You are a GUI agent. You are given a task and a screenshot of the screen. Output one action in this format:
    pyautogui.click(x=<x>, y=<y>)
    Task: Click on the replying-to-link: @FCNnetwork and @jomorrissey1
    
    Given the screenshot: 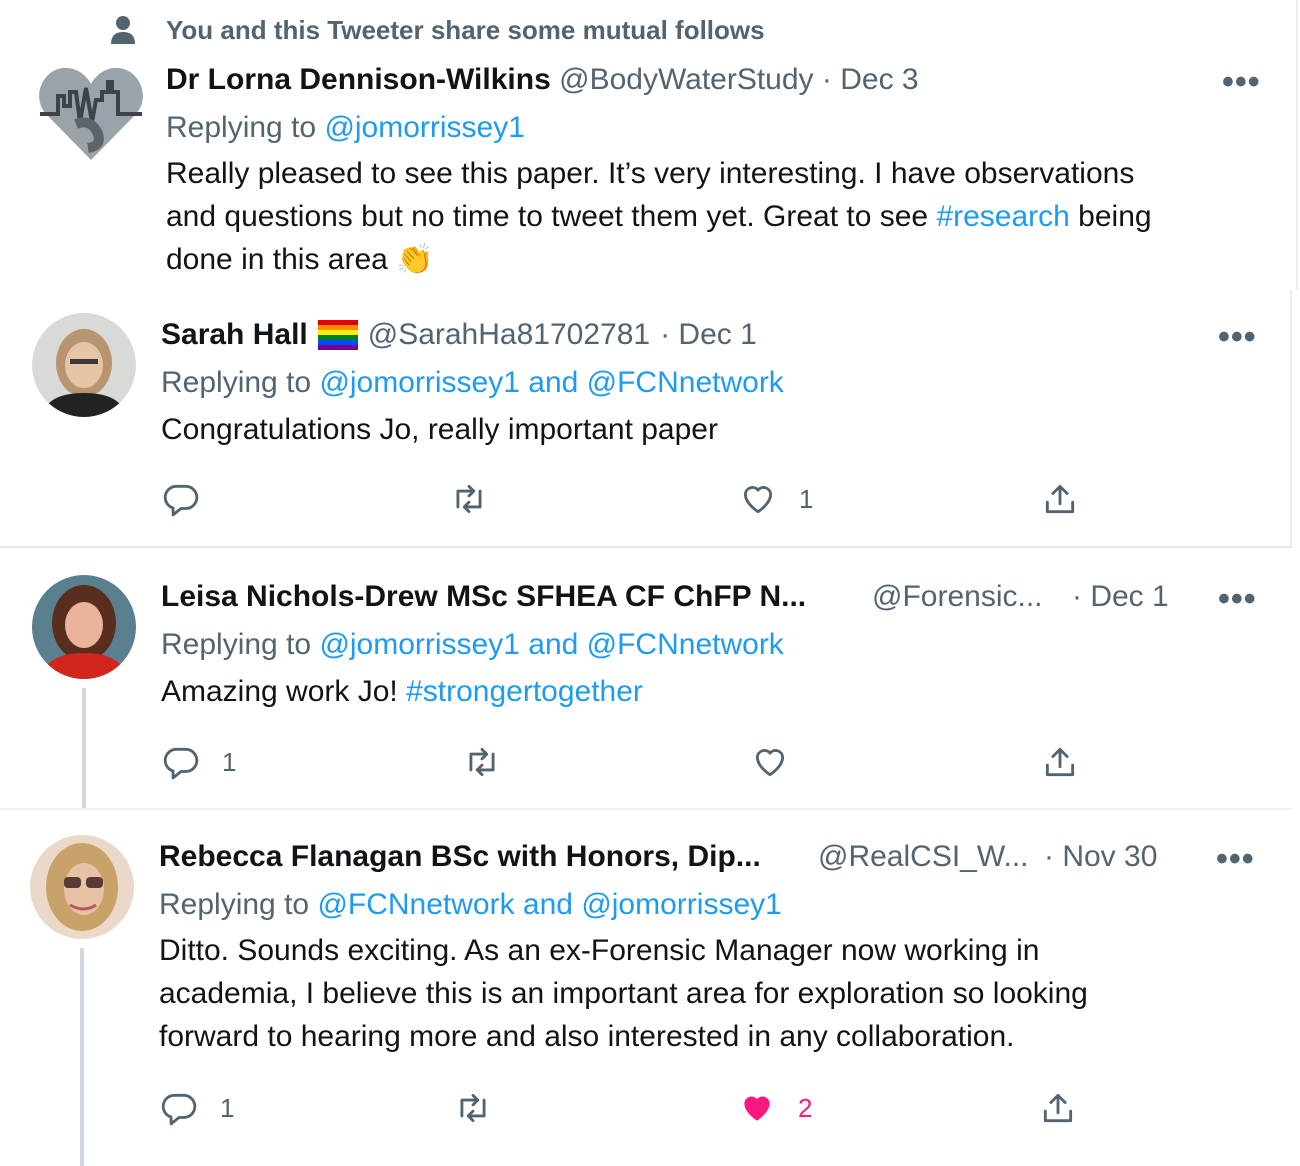 What is the action you would take?
    pyautogui.click(x=549, y=904)
    